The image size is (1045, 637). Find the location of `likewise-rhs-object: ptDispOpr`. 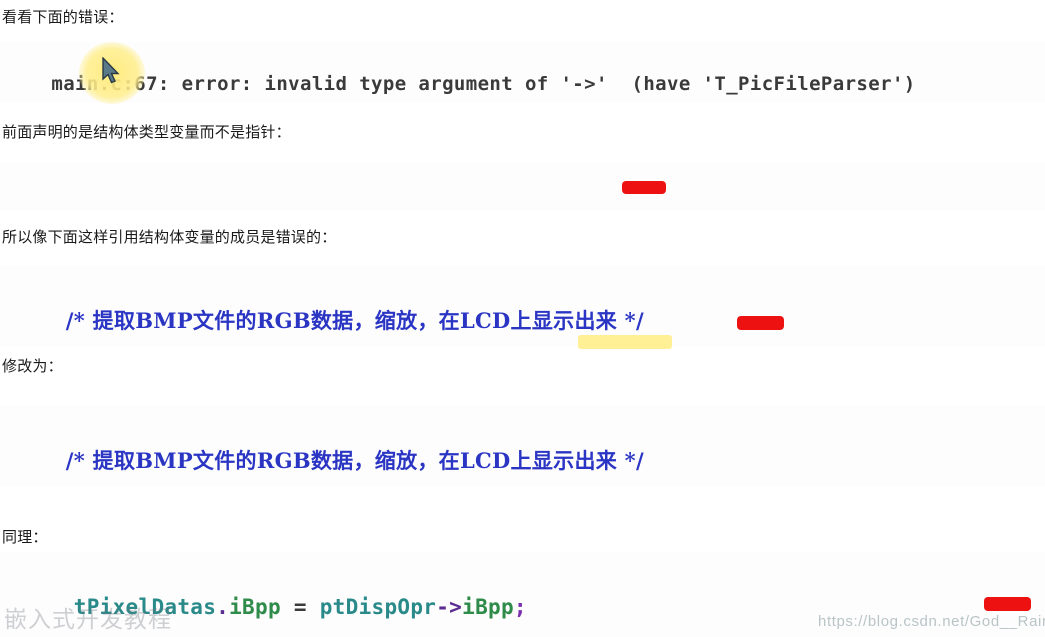

likewise-rhs-object: ptDispOpr is located at coordinates (378, 607).